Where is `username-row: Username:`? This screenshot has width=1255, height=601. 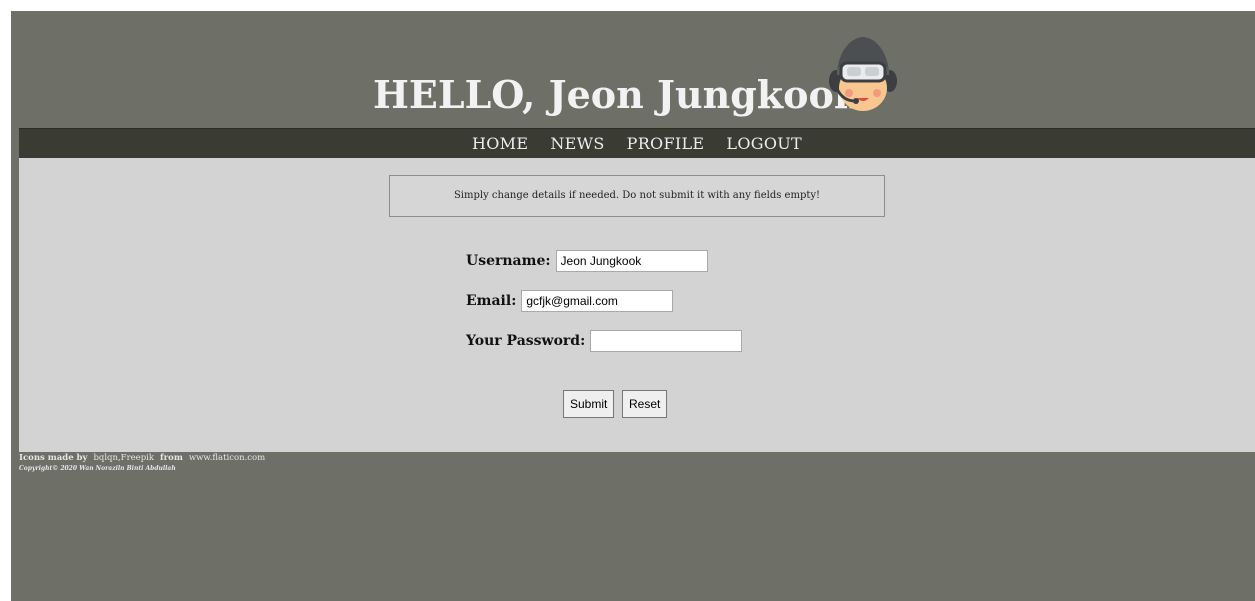 username-row: Username: is located at coordinates (587, 261).